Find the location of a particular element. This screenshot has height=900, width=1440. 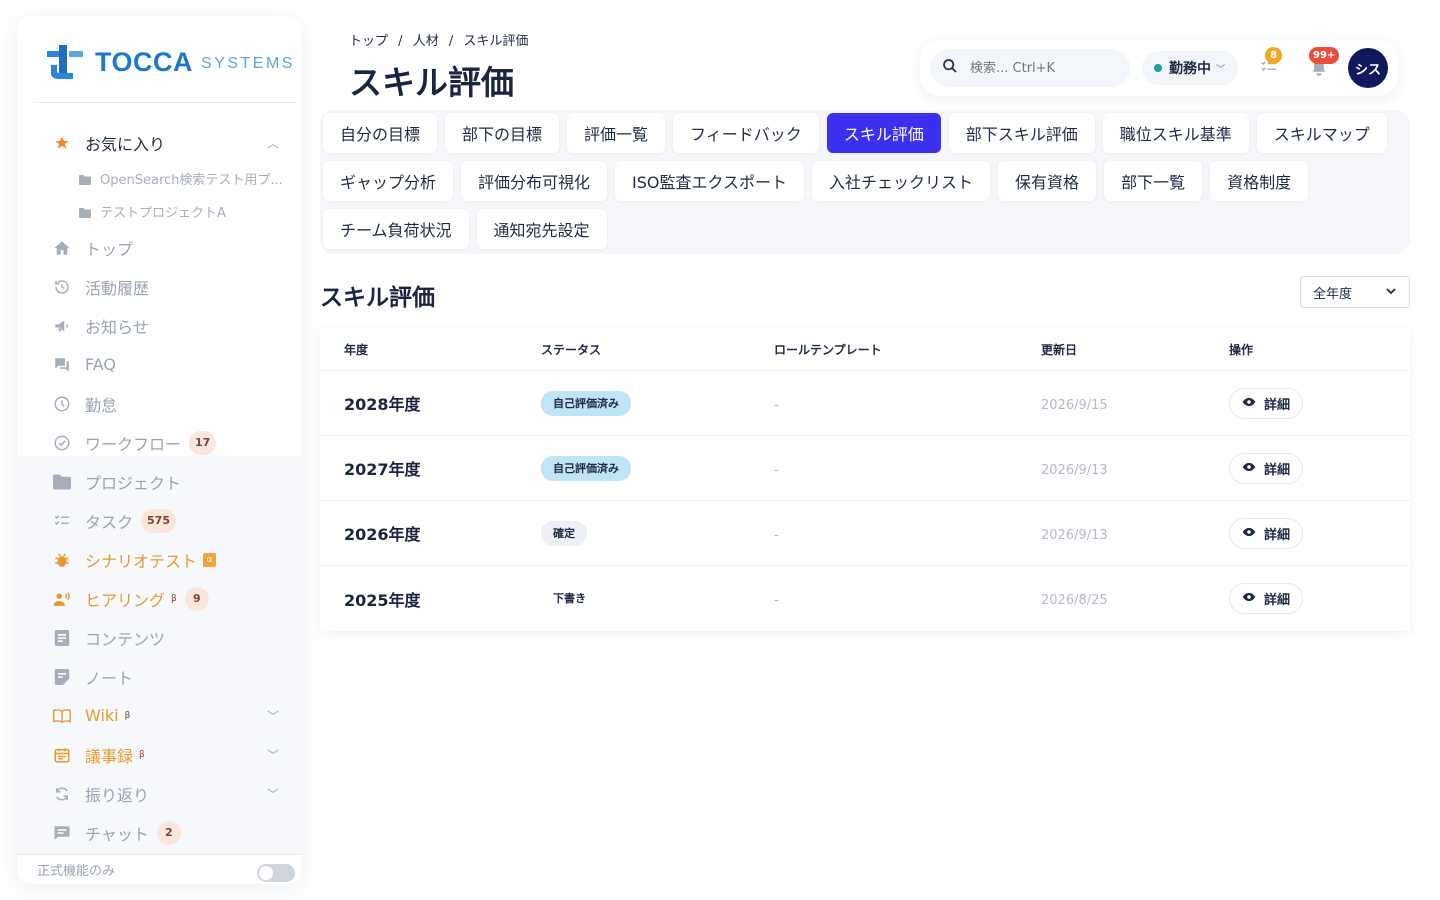

sidebar-item-task: タスク 575 is located at coordinates (159, 520).